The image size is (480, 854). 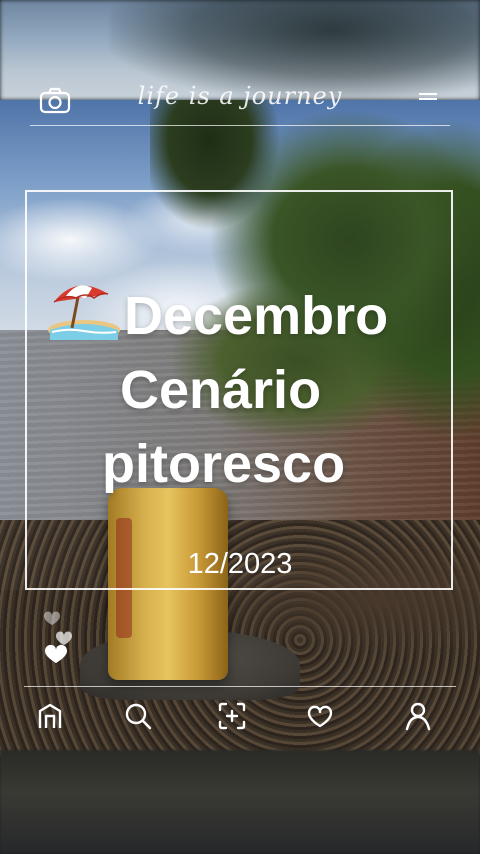 I want to click on top-divider, so click(x=240, y=125).